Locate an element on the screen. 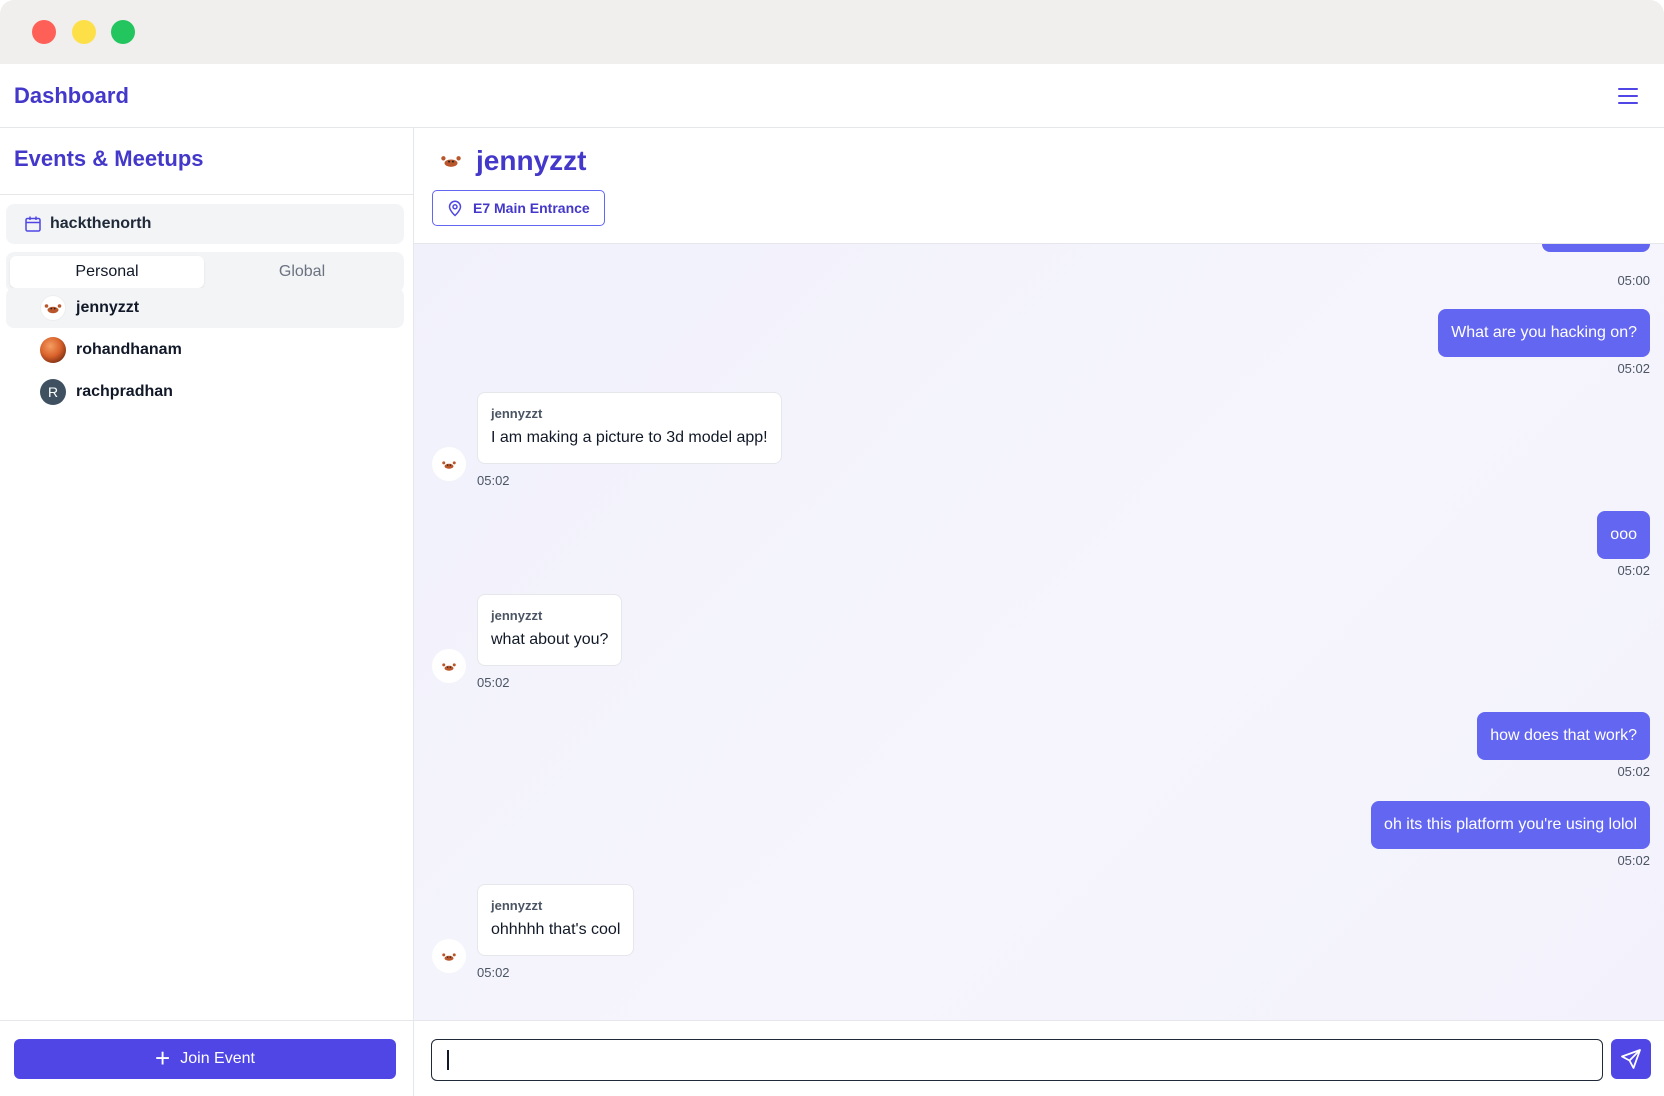 Image resolution: width=1664 pixels, height=1096 pixels. app-header: Dashboard is located at coordinates (832, 96).